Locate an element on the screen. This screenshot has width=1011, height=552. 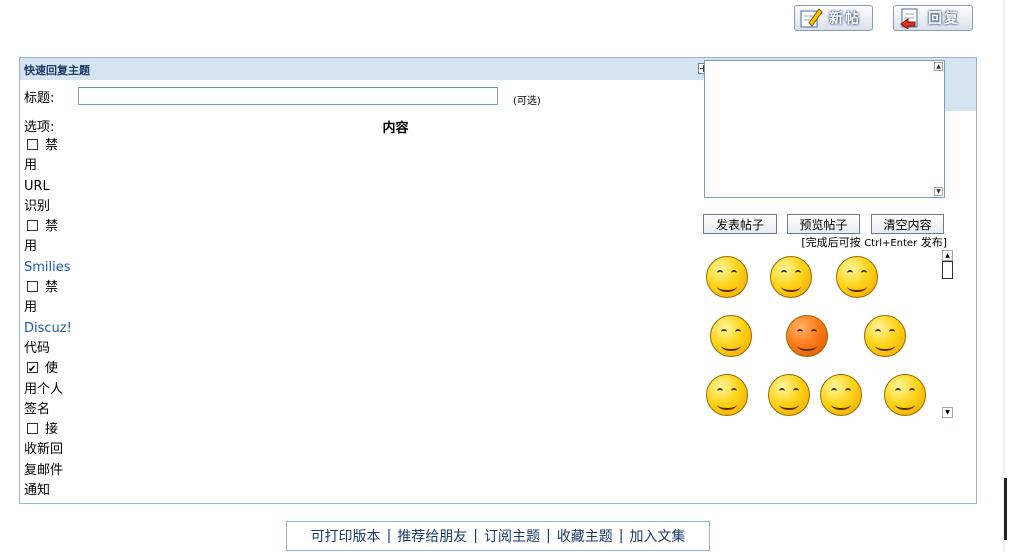
option-3-line: 用个人 is located at coordinates (48, 390).